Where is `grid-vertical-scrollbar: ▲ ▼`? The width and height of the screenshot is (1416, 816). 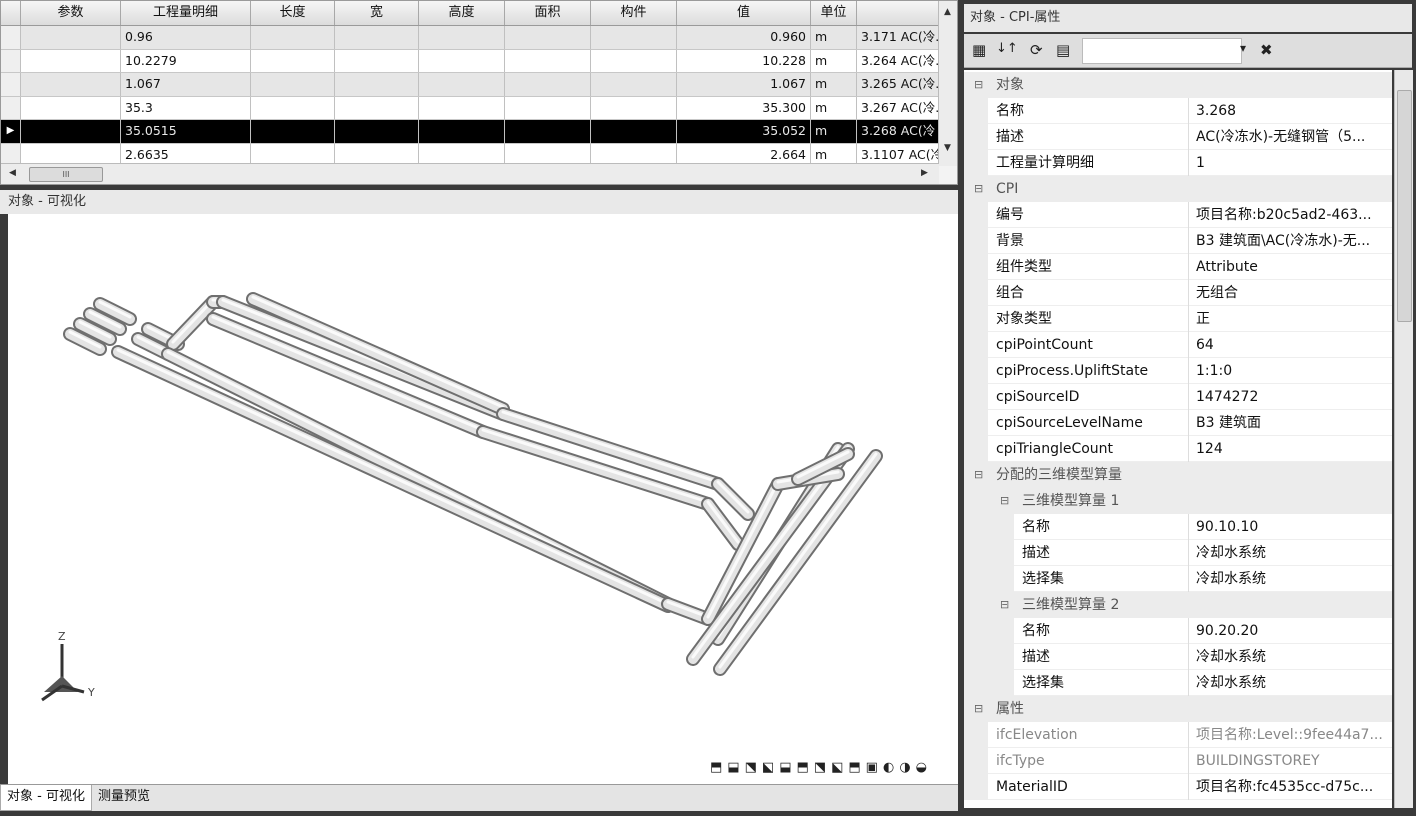
grid-vertical-scrollbar: ▲ ▼ is located at coordinates (947, 83).